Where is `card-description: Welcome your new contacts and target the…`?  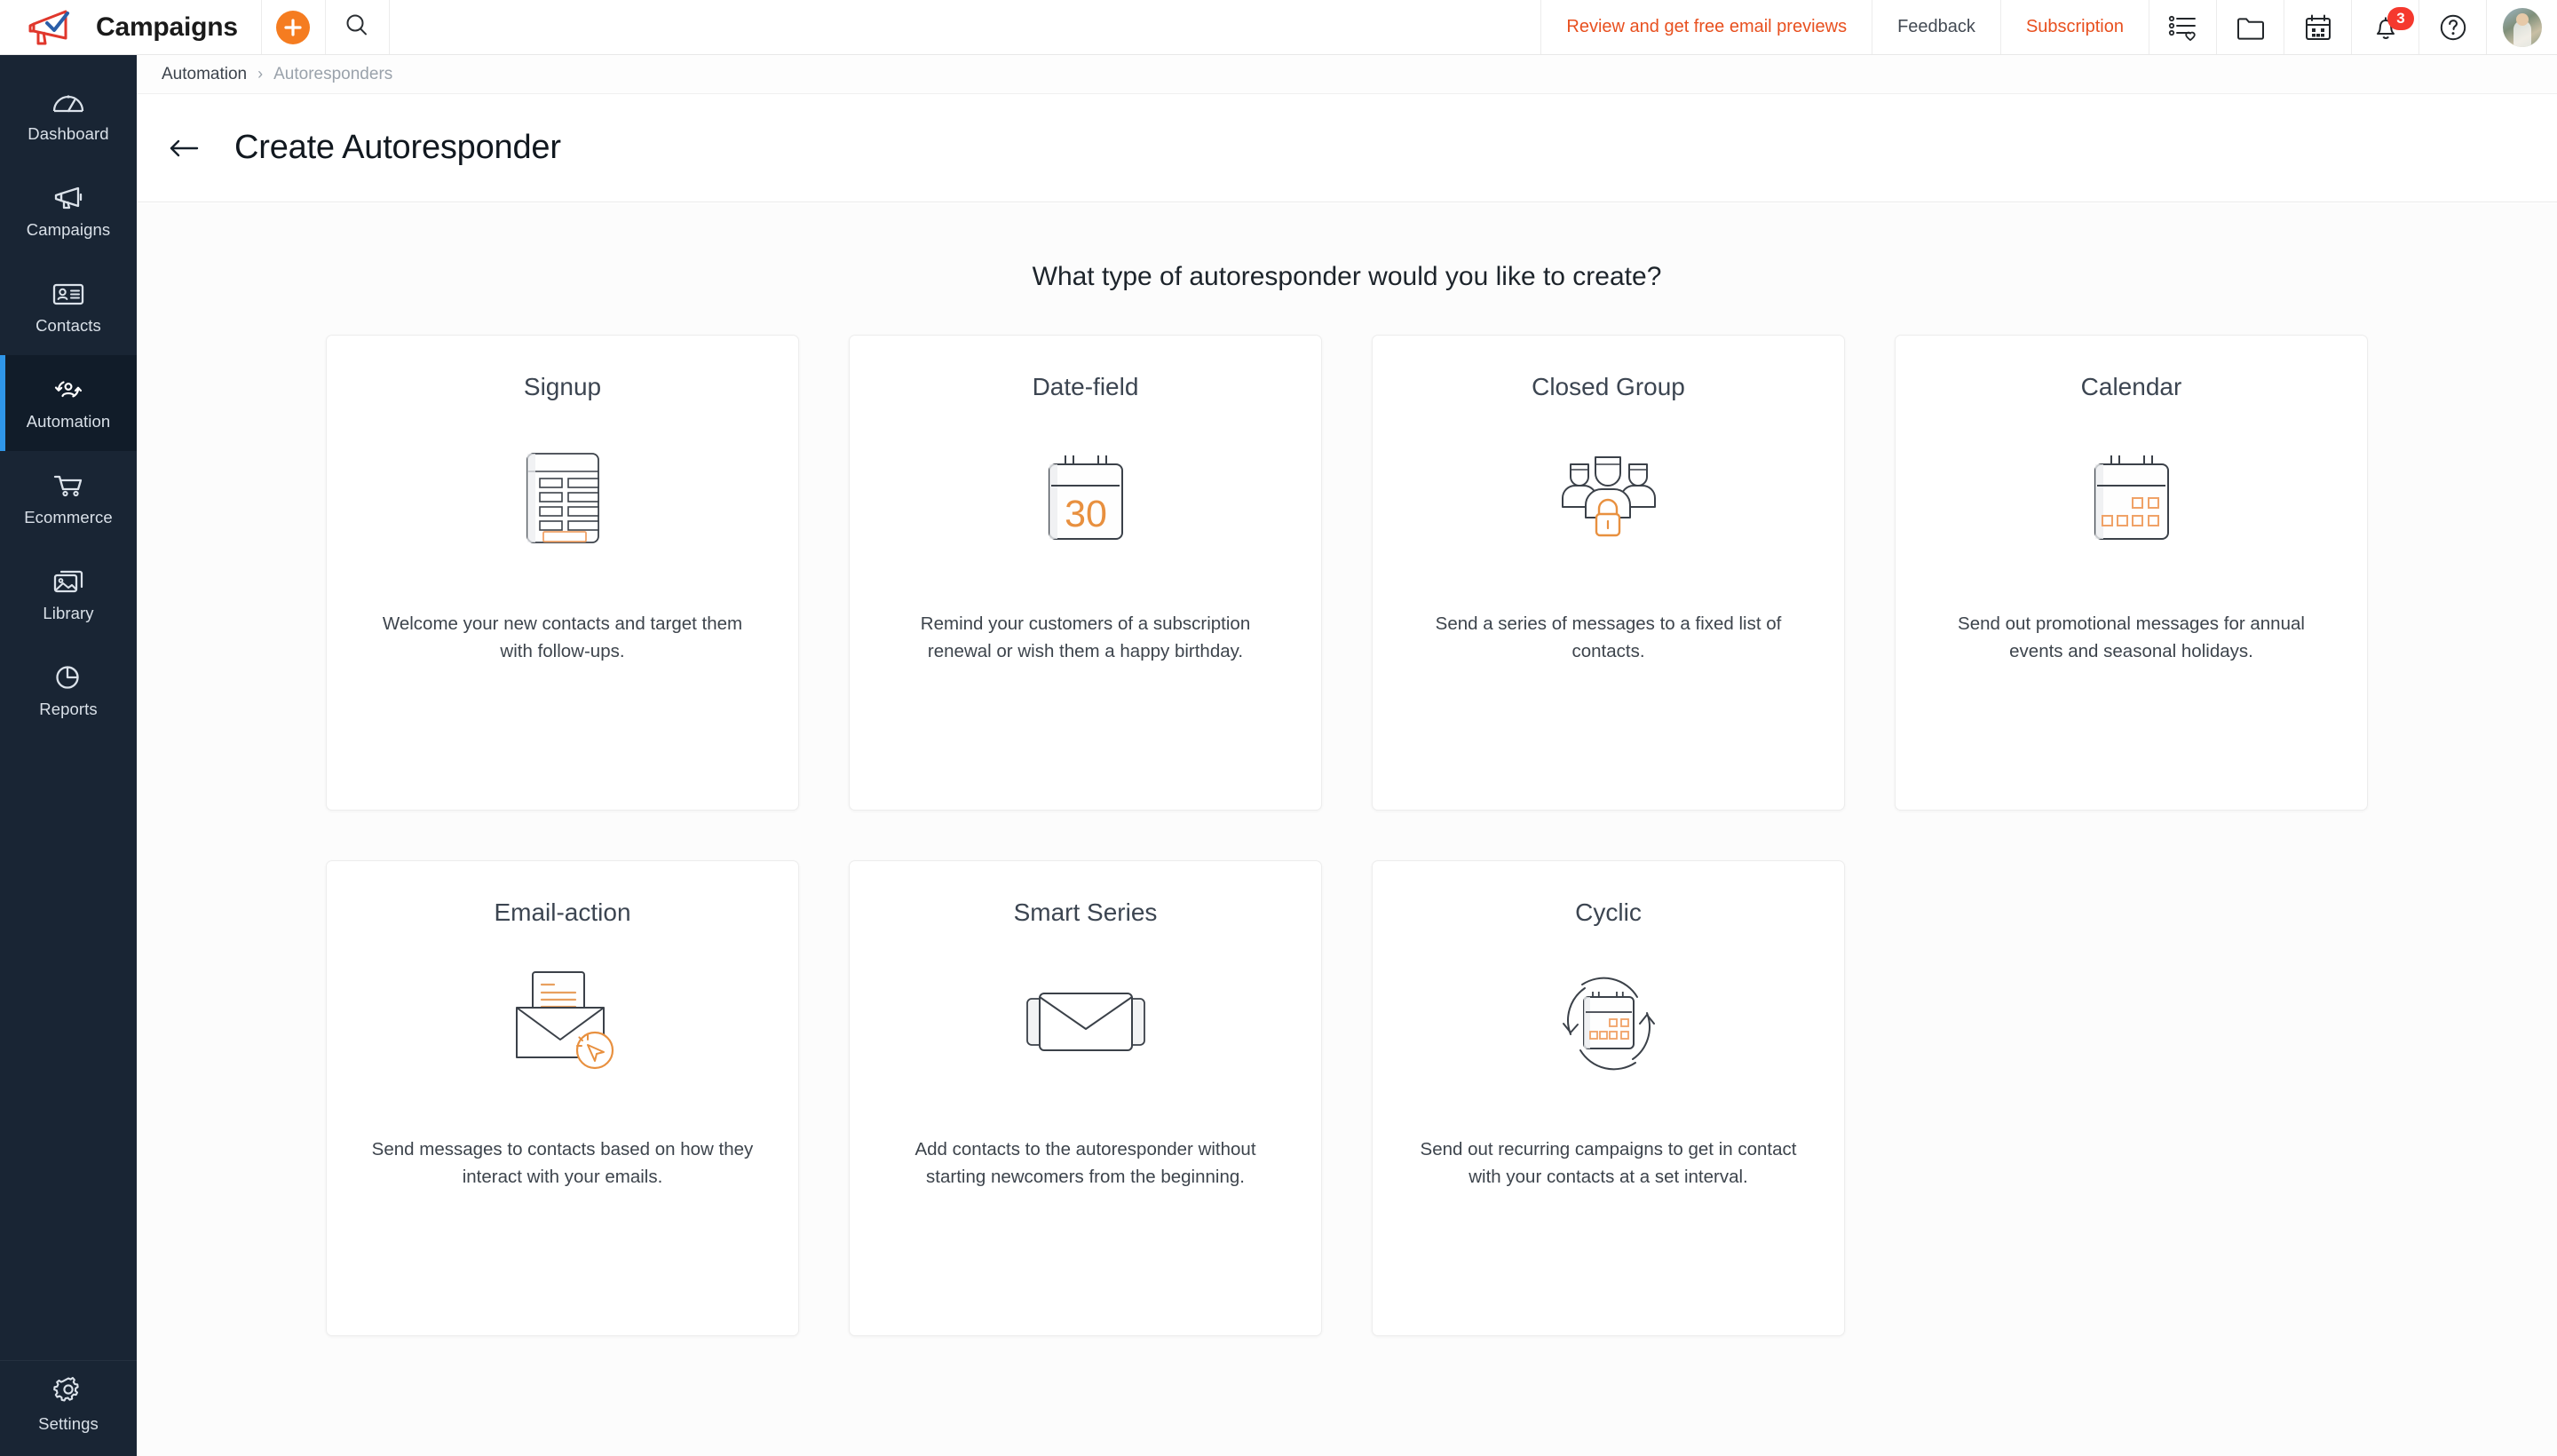 card-description: Welcome your new contacts and target the… is located at coordinates (562, 637).